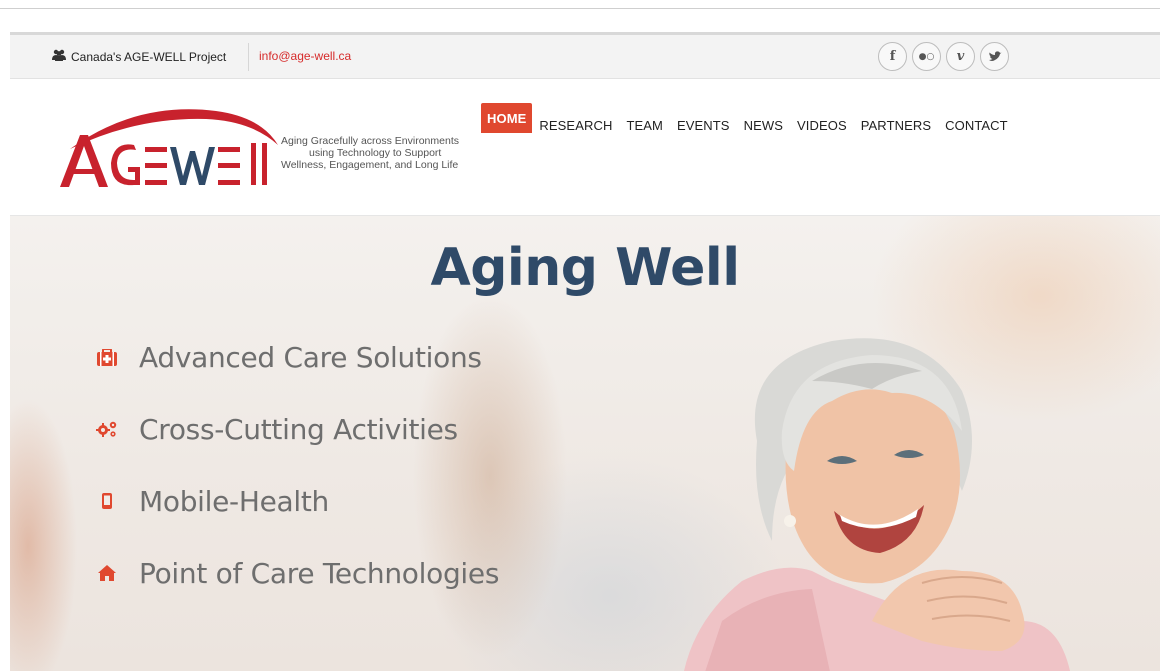  What do you see at coordinates (575, 121) in the screenshot?
I see `nav-research: RESEARCH` at bounding box center [575, 121].